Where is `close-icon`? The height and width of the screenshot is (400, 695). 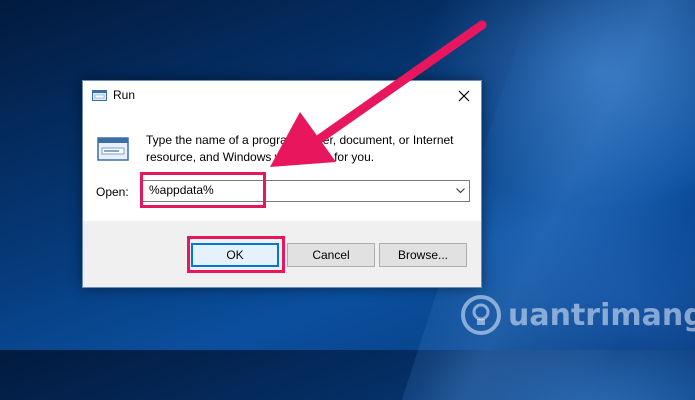
close-icon is located at coordinates (464, 96).